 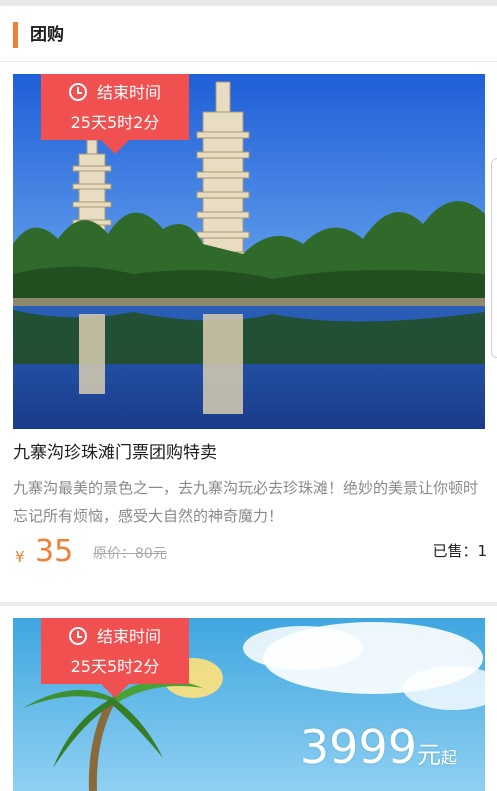 What do you see at coordinates (20, 557) in the screenshot?
I see `currency-symbol: ¥` at bounding box center [20, 557].